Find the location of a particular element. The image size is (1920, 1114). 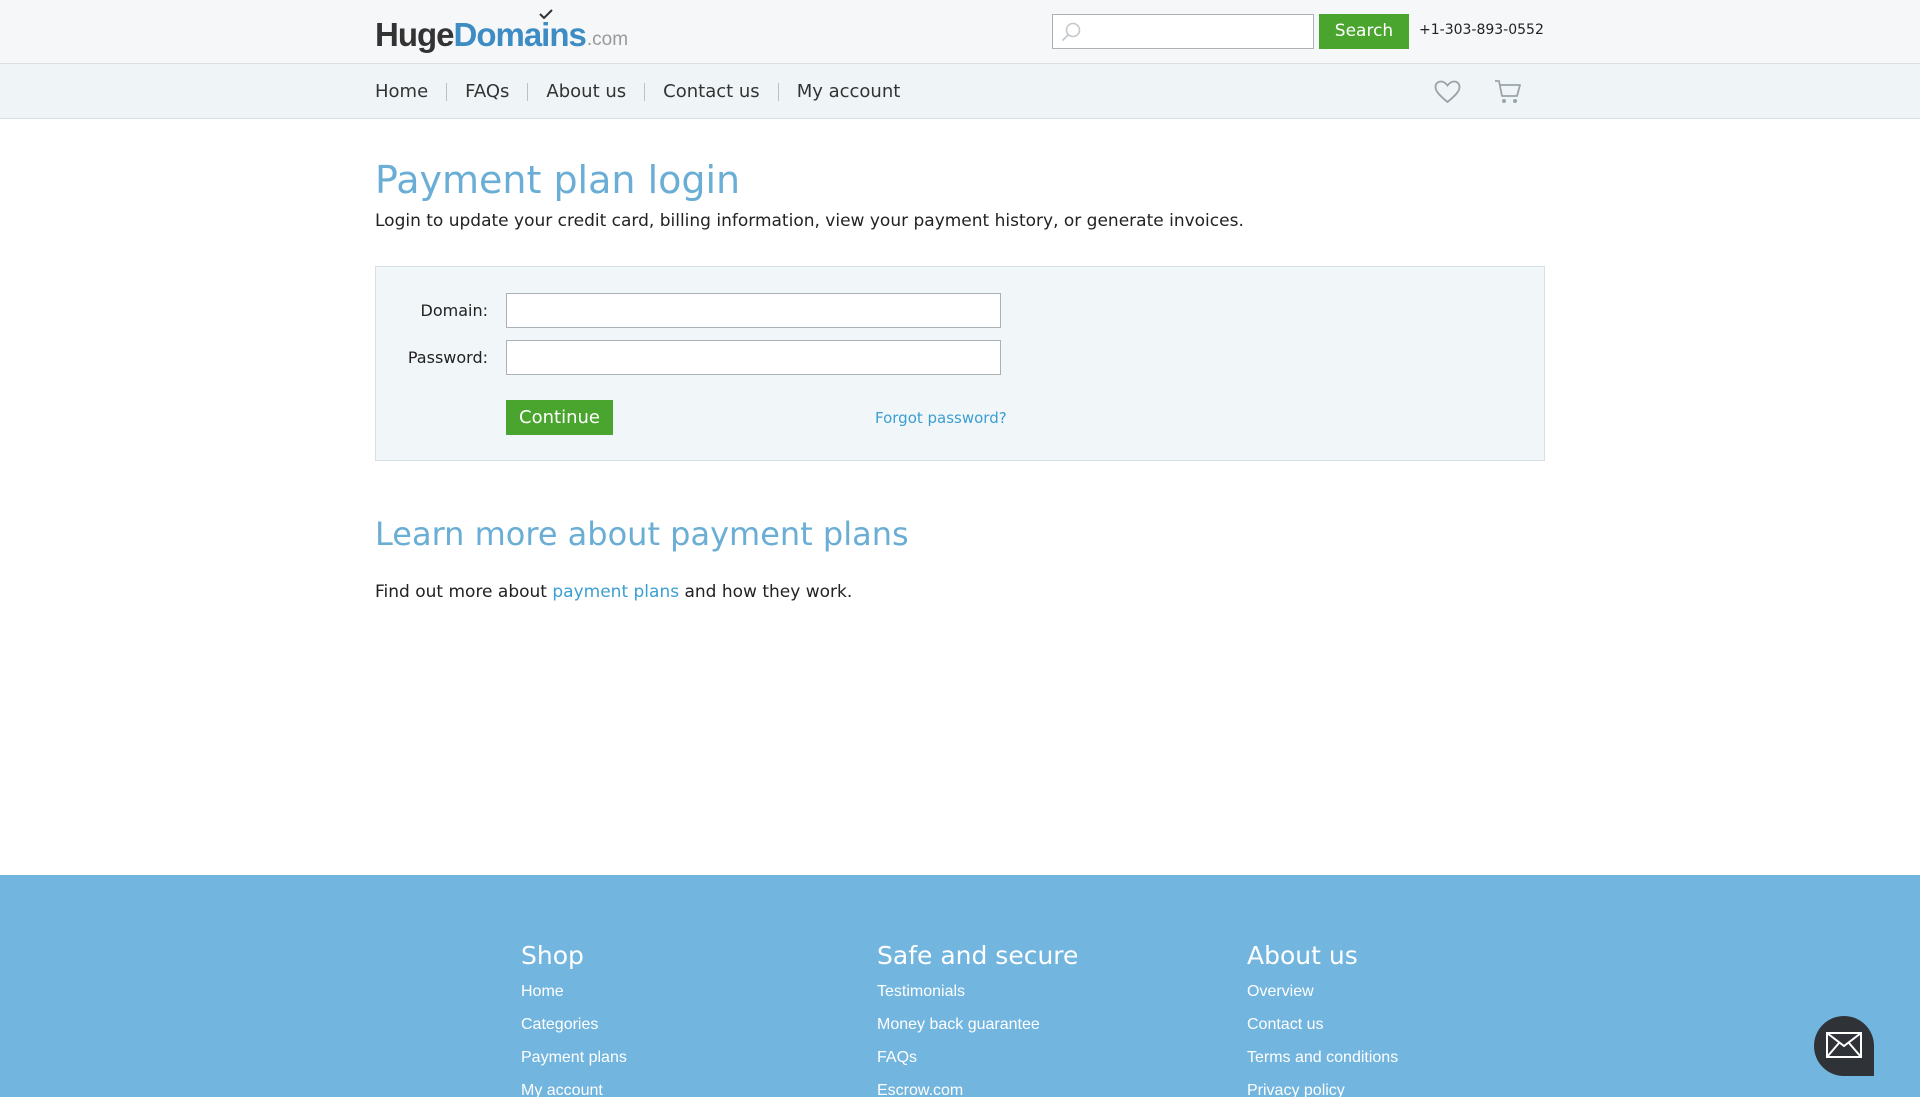

footer-heading-shop: Shop is located at coordinates (552, 955).